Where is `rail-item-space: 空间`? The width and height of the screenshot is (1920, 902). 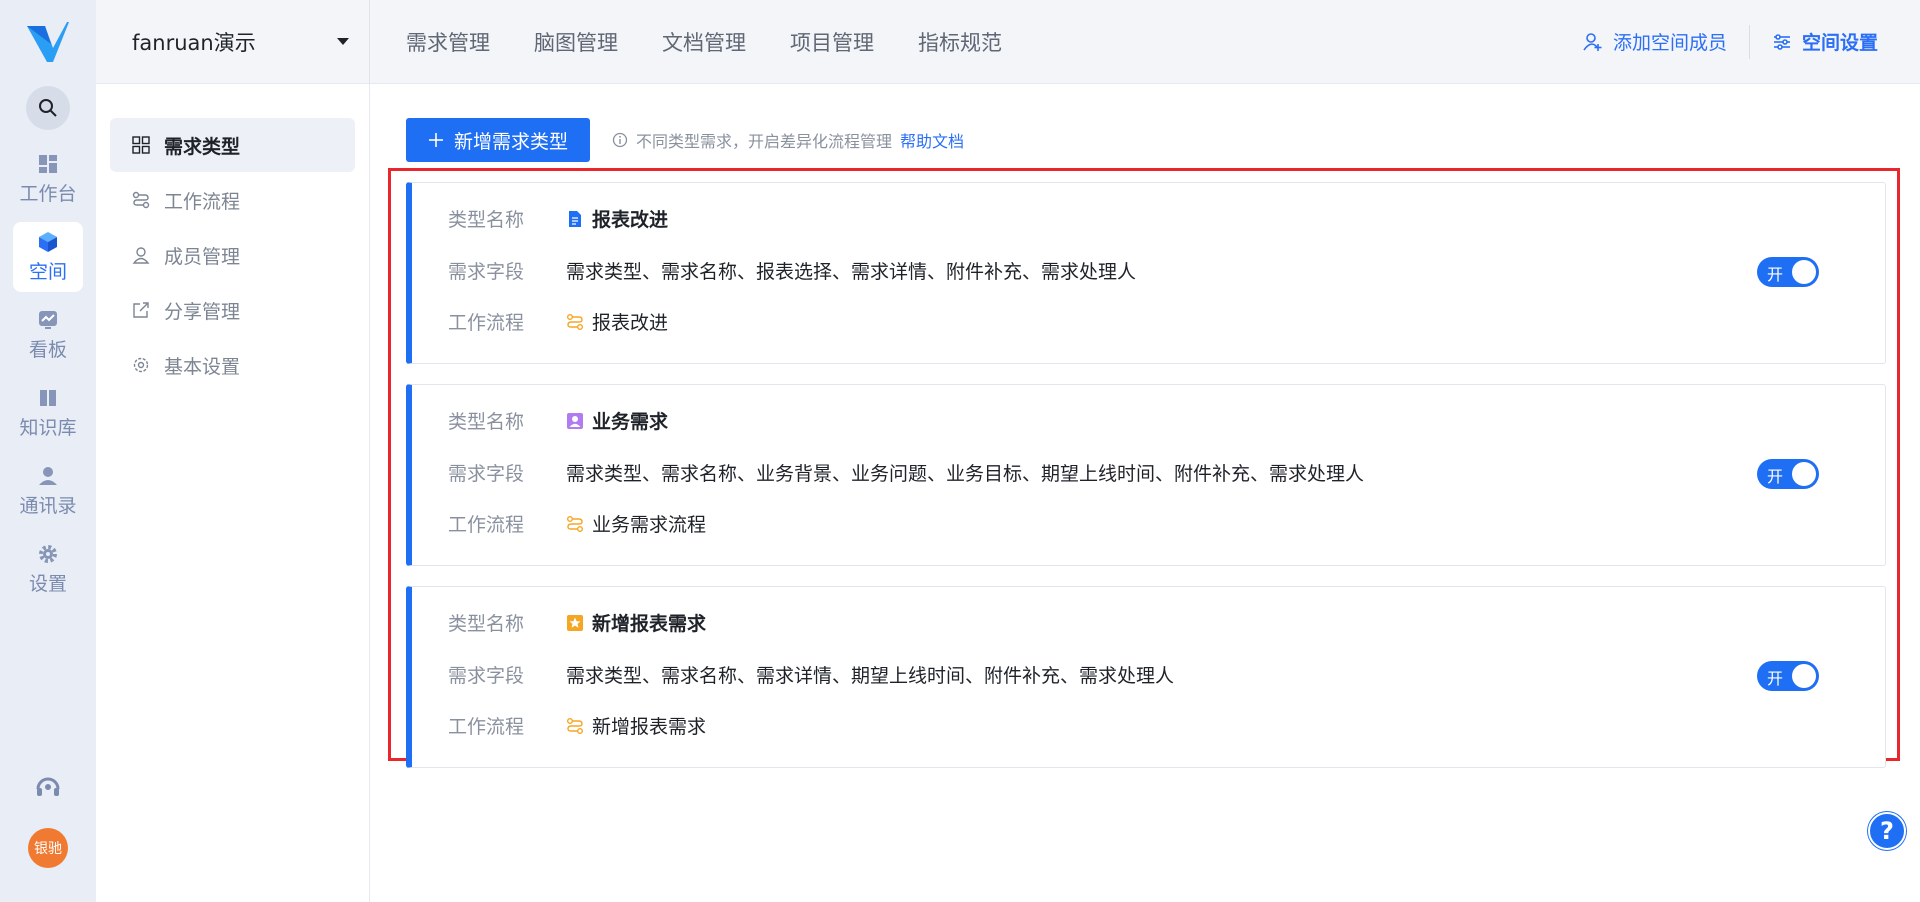 rail-item-space: 空间 is located at coordinates (48, 257).